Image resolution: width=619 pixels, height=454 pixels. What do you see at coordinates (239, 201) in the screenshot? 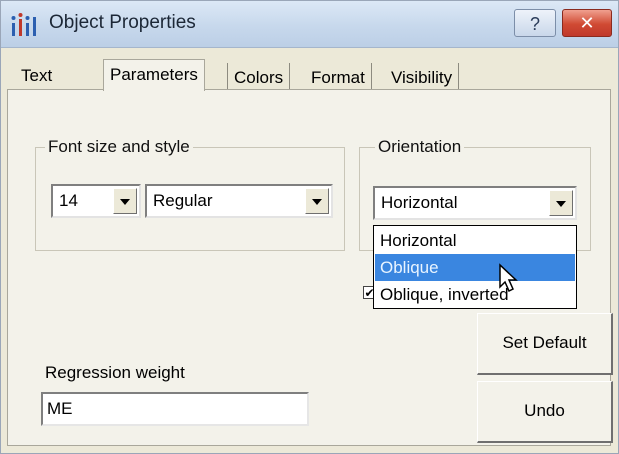
I see `font-style-combo: Regular` at bounding box center [239, 201].